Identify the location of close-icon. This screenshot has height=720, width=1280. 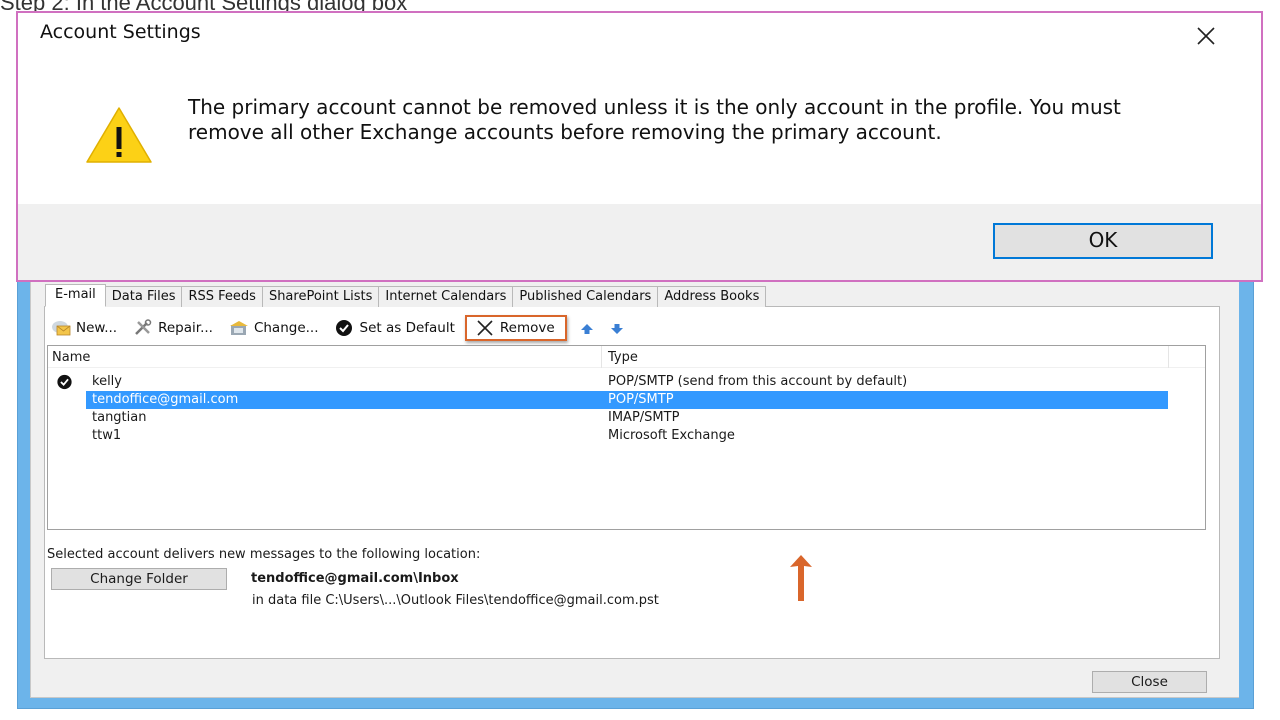
(1206, 36).